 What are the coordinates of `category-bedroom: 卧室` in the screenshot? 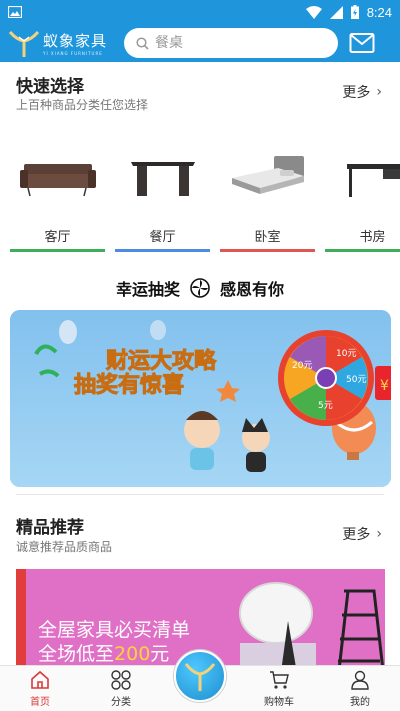 It's located at (267, 196).